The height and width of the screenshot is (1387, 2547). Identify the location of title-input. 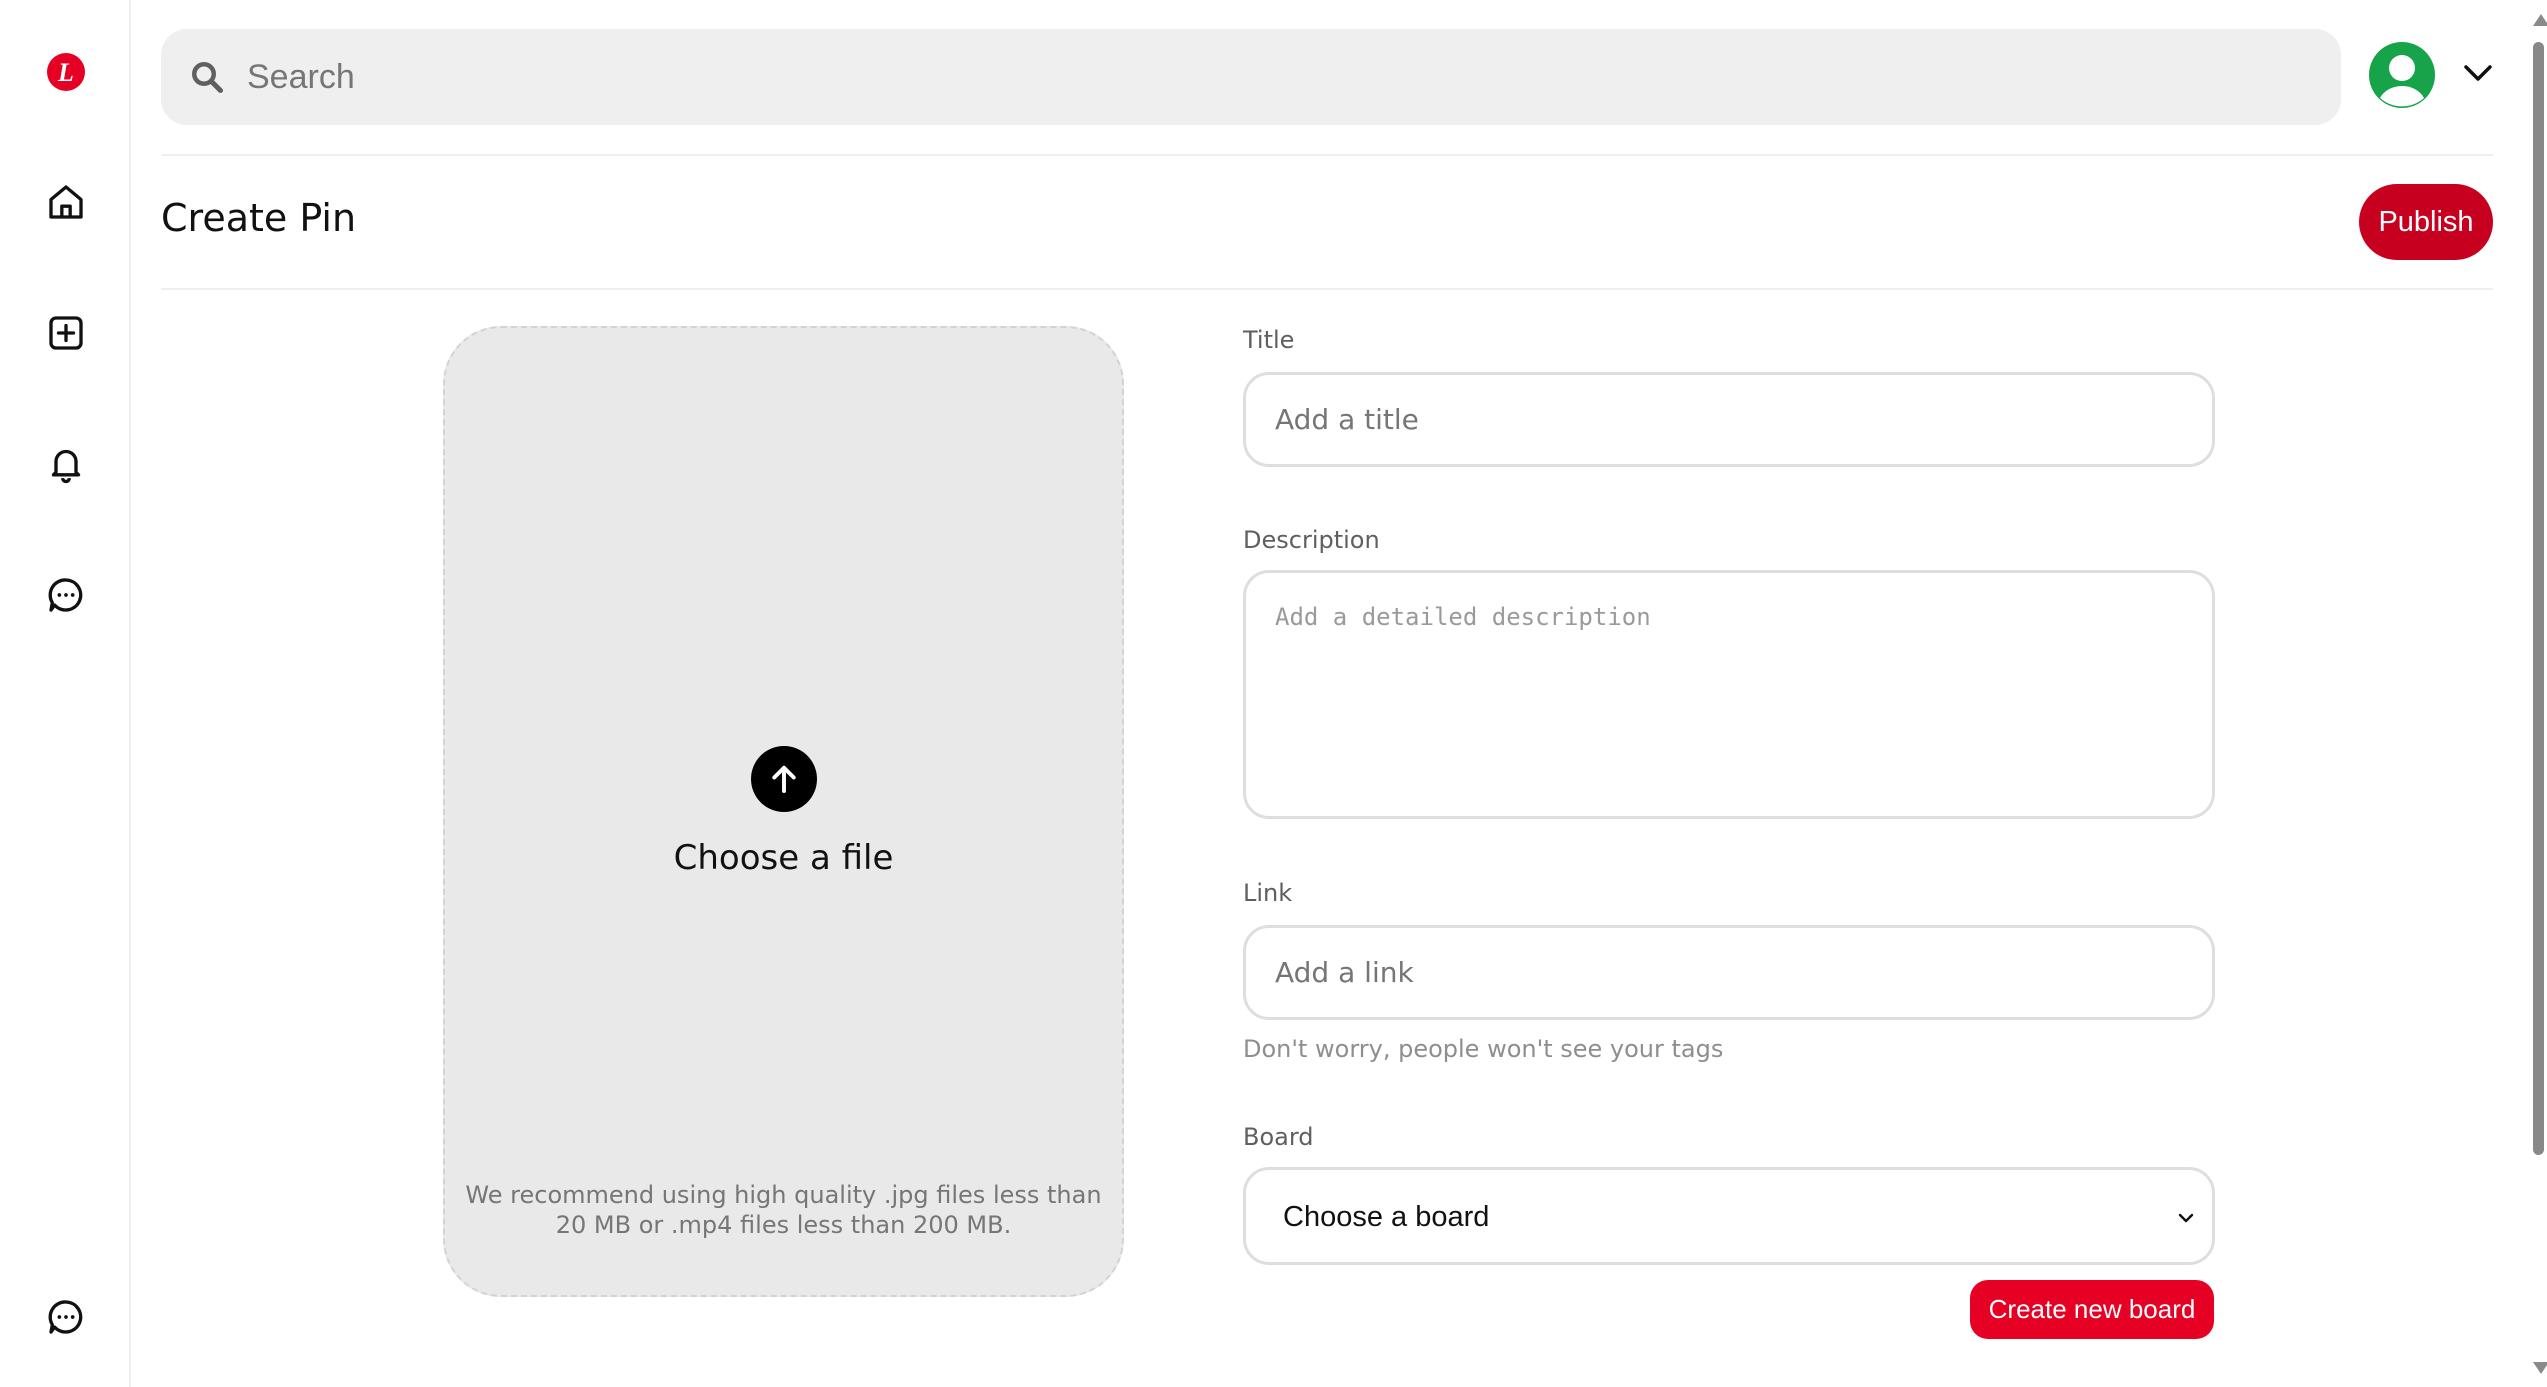
(1729, 419).